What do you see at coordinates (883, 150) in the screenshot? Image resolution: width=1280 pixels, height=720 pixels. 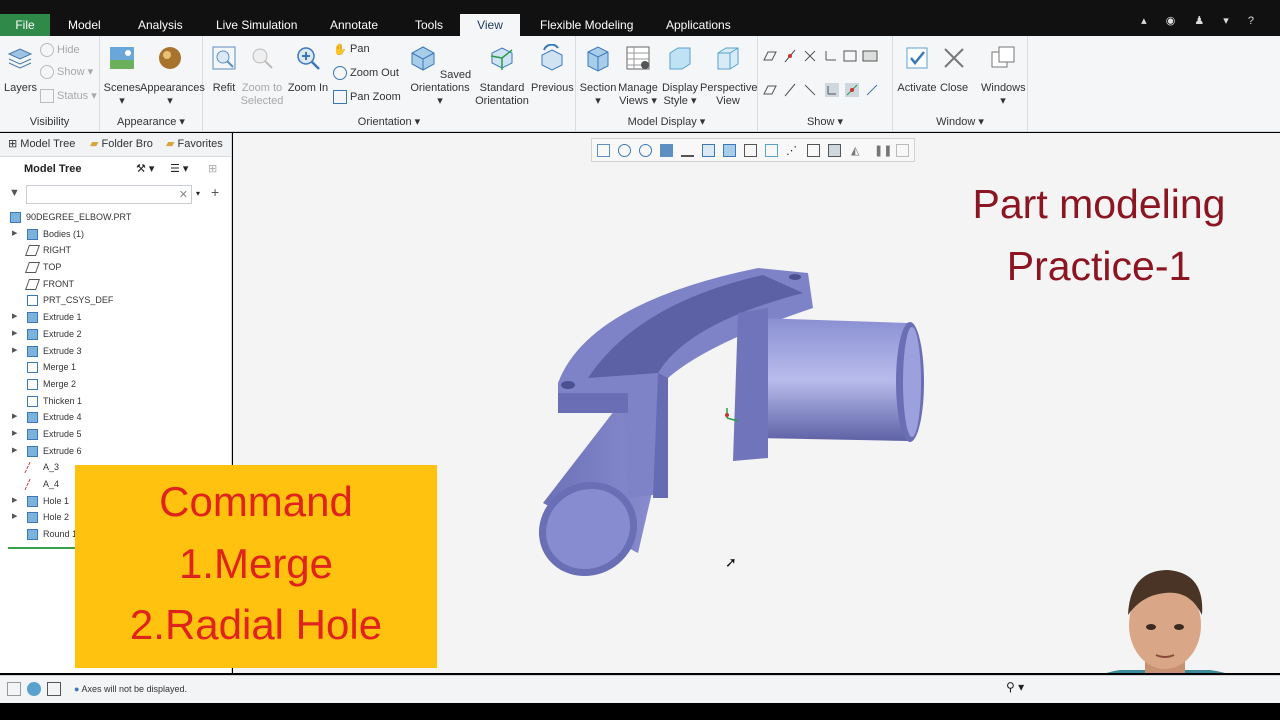 I see `pause-icon: ❚❚` at bounding box center [883, 150].